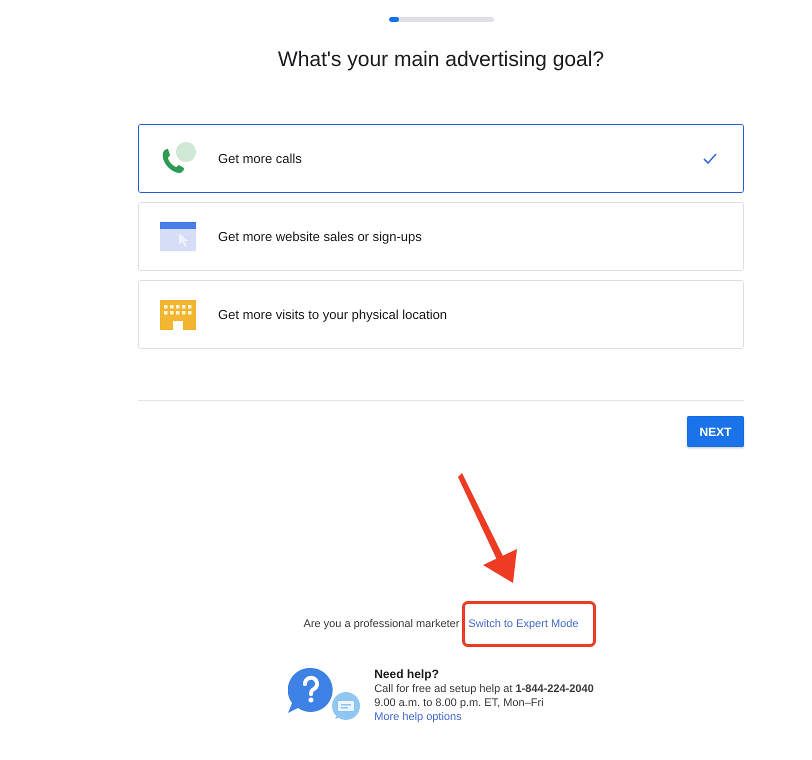 The image size is (812, 760). I want to click on goal-option: Get more website sales or sign-ups, so click(441, 236).